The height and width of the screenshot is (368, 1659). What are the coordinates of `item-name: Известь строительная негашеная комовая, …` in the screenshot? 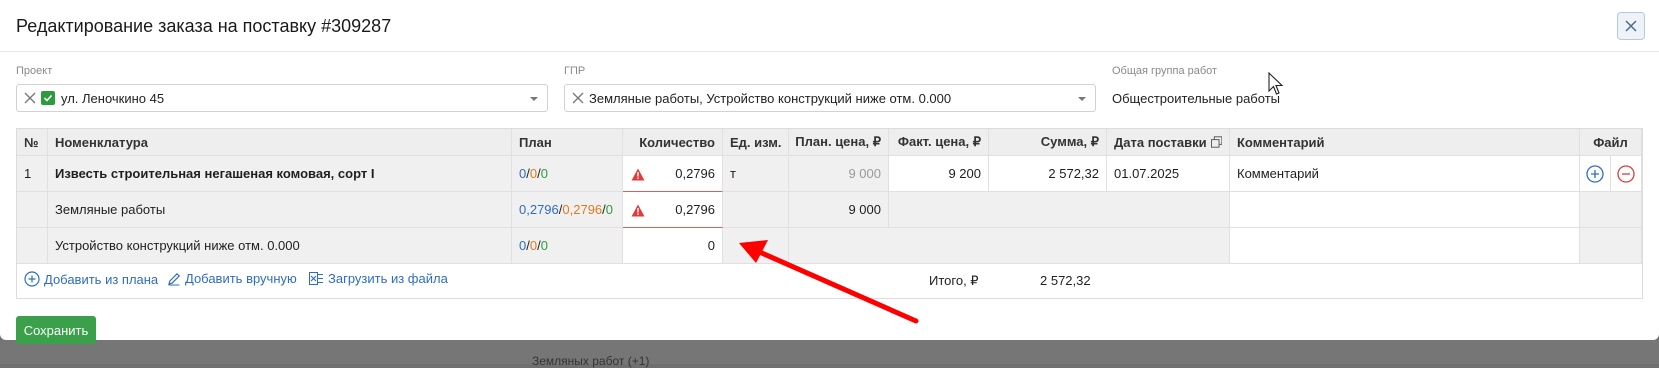 It's located at (280, 174).